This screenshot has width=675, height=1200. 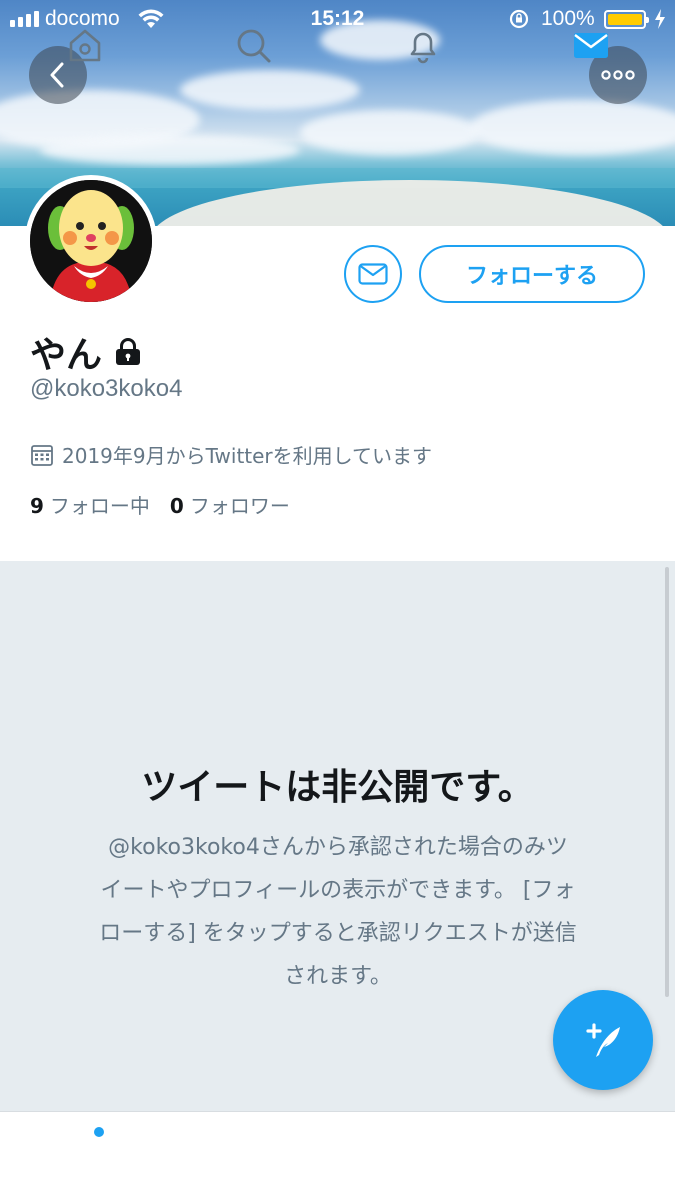 What do you see at coordinates (519, 21) in the screenshot?
I see `rotation-lock-icon` at bounding box center [519, 21].